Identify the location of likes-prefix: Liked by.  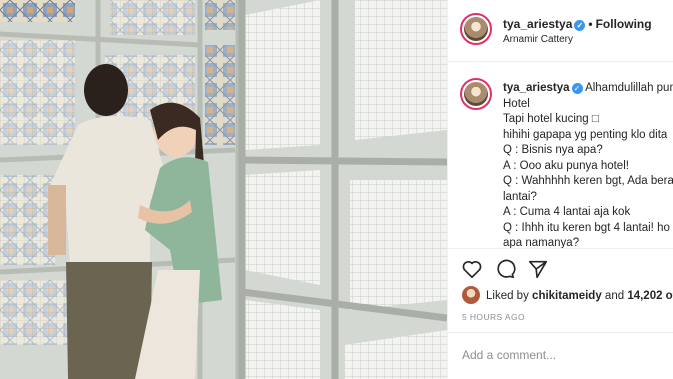
(507, 296).